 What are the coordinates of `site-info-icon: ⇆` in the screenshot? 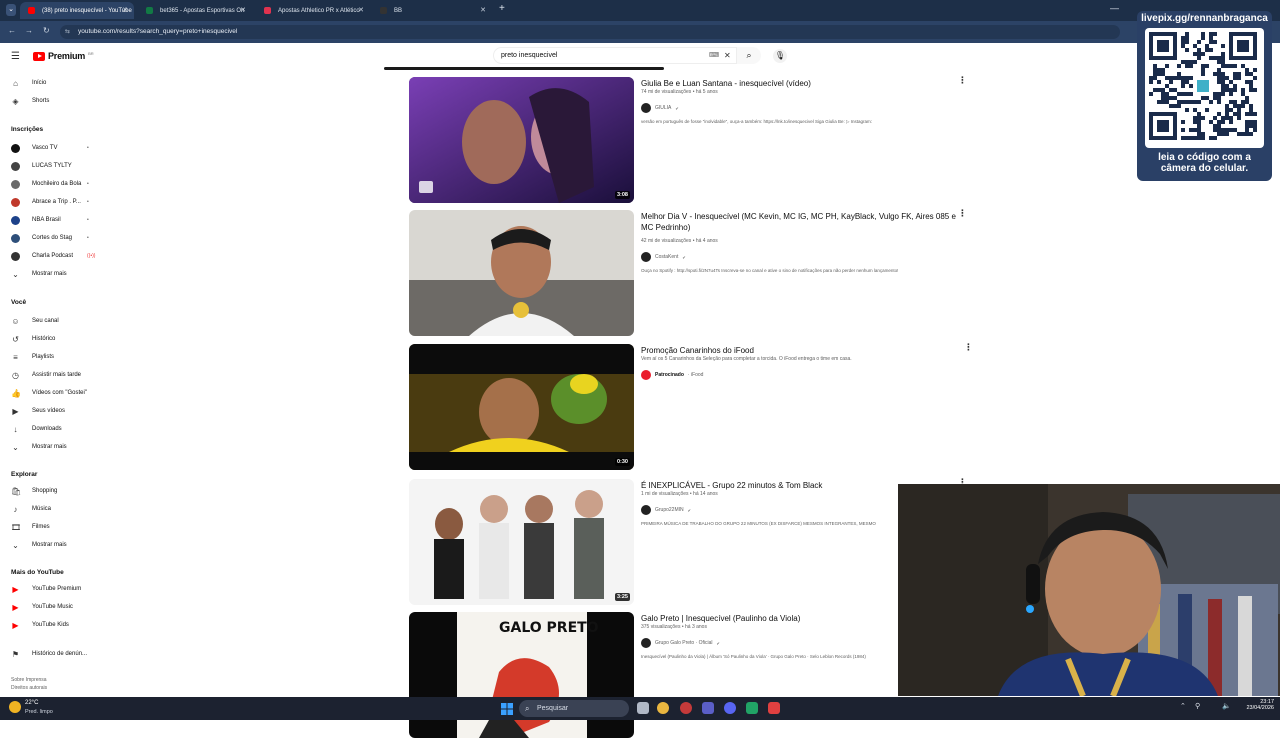 It's located at (67, 32).